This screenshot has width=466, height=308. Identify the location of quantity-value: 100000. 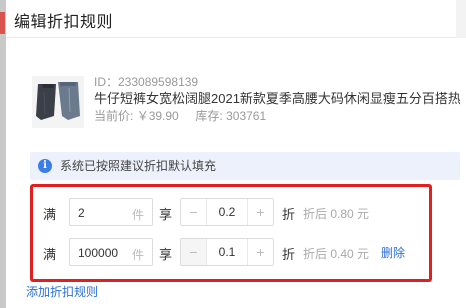
(98, 253).